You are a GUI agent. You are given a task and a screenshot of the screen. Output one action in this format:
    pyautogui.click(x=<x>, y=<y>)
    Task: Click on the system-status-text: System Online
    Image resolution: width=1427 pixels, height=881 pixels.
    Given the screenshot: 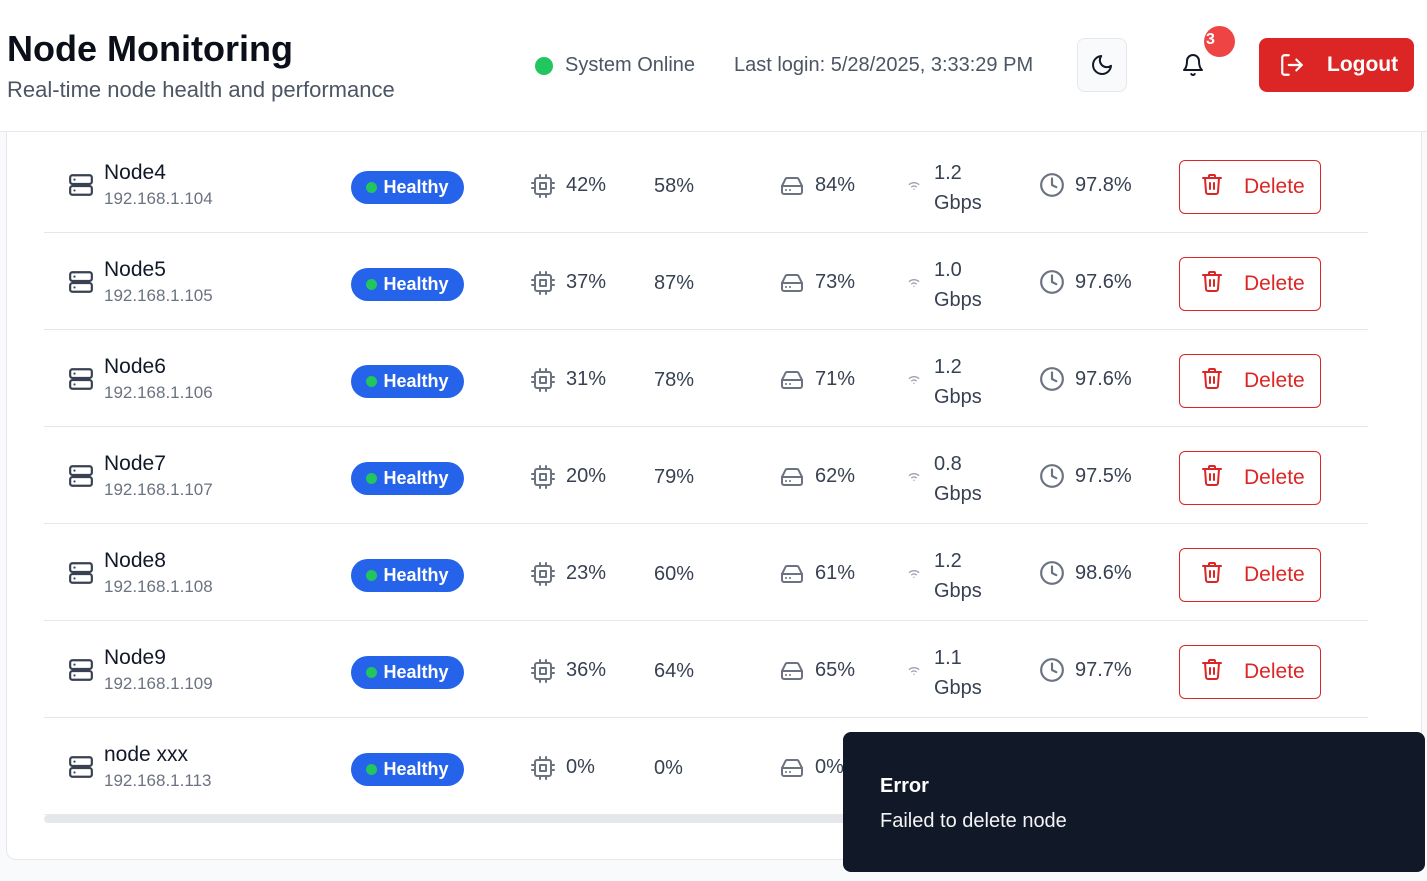 What is the action you would take?
    pyautogui.click(x=630, y=65)
    